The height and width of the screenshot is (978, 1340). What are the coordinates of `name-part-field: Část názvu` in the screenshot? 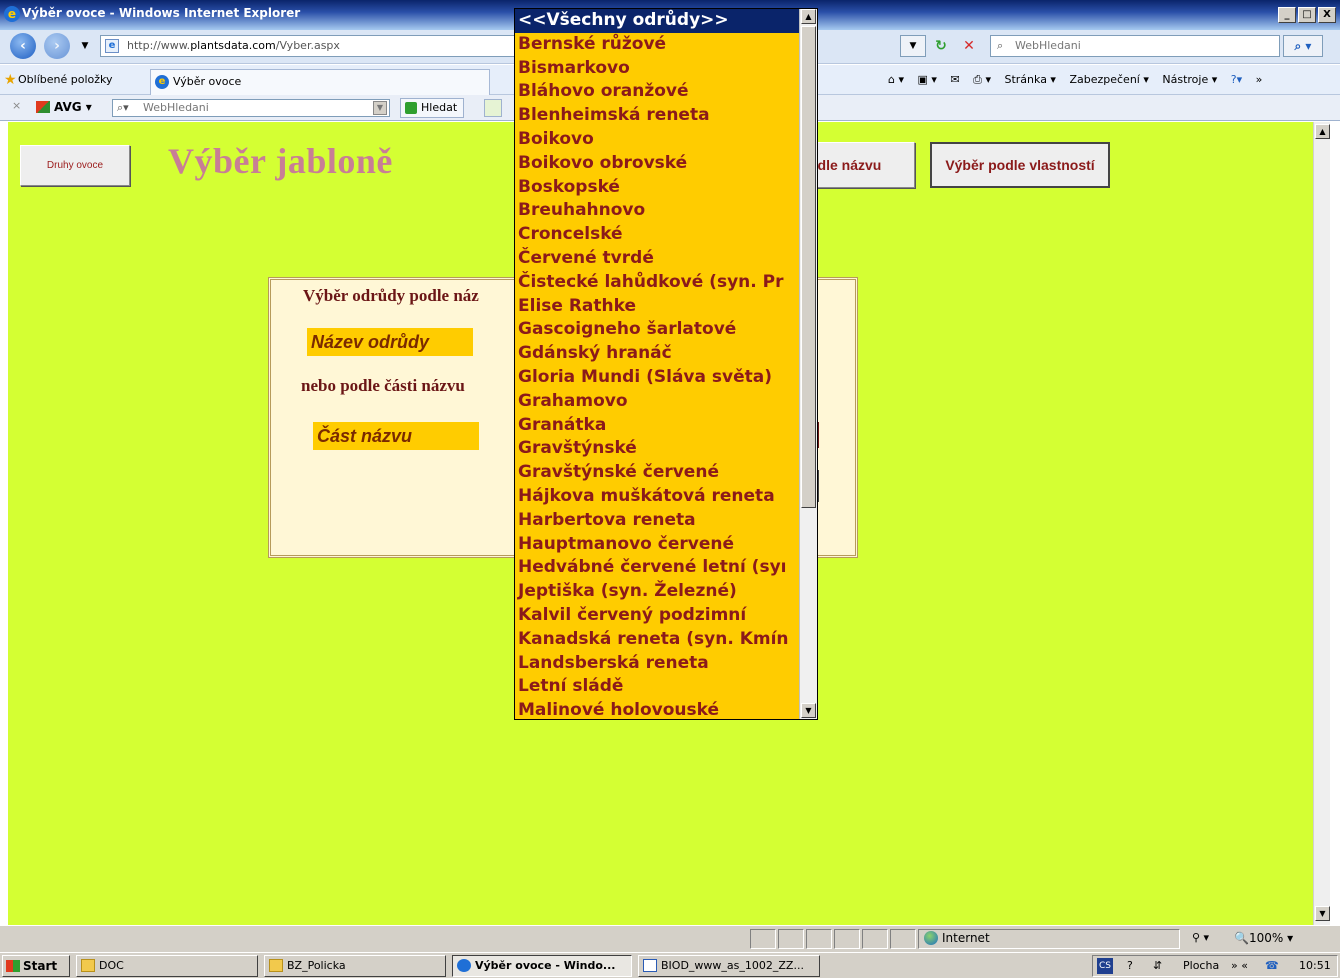 It's located at (396, 436).